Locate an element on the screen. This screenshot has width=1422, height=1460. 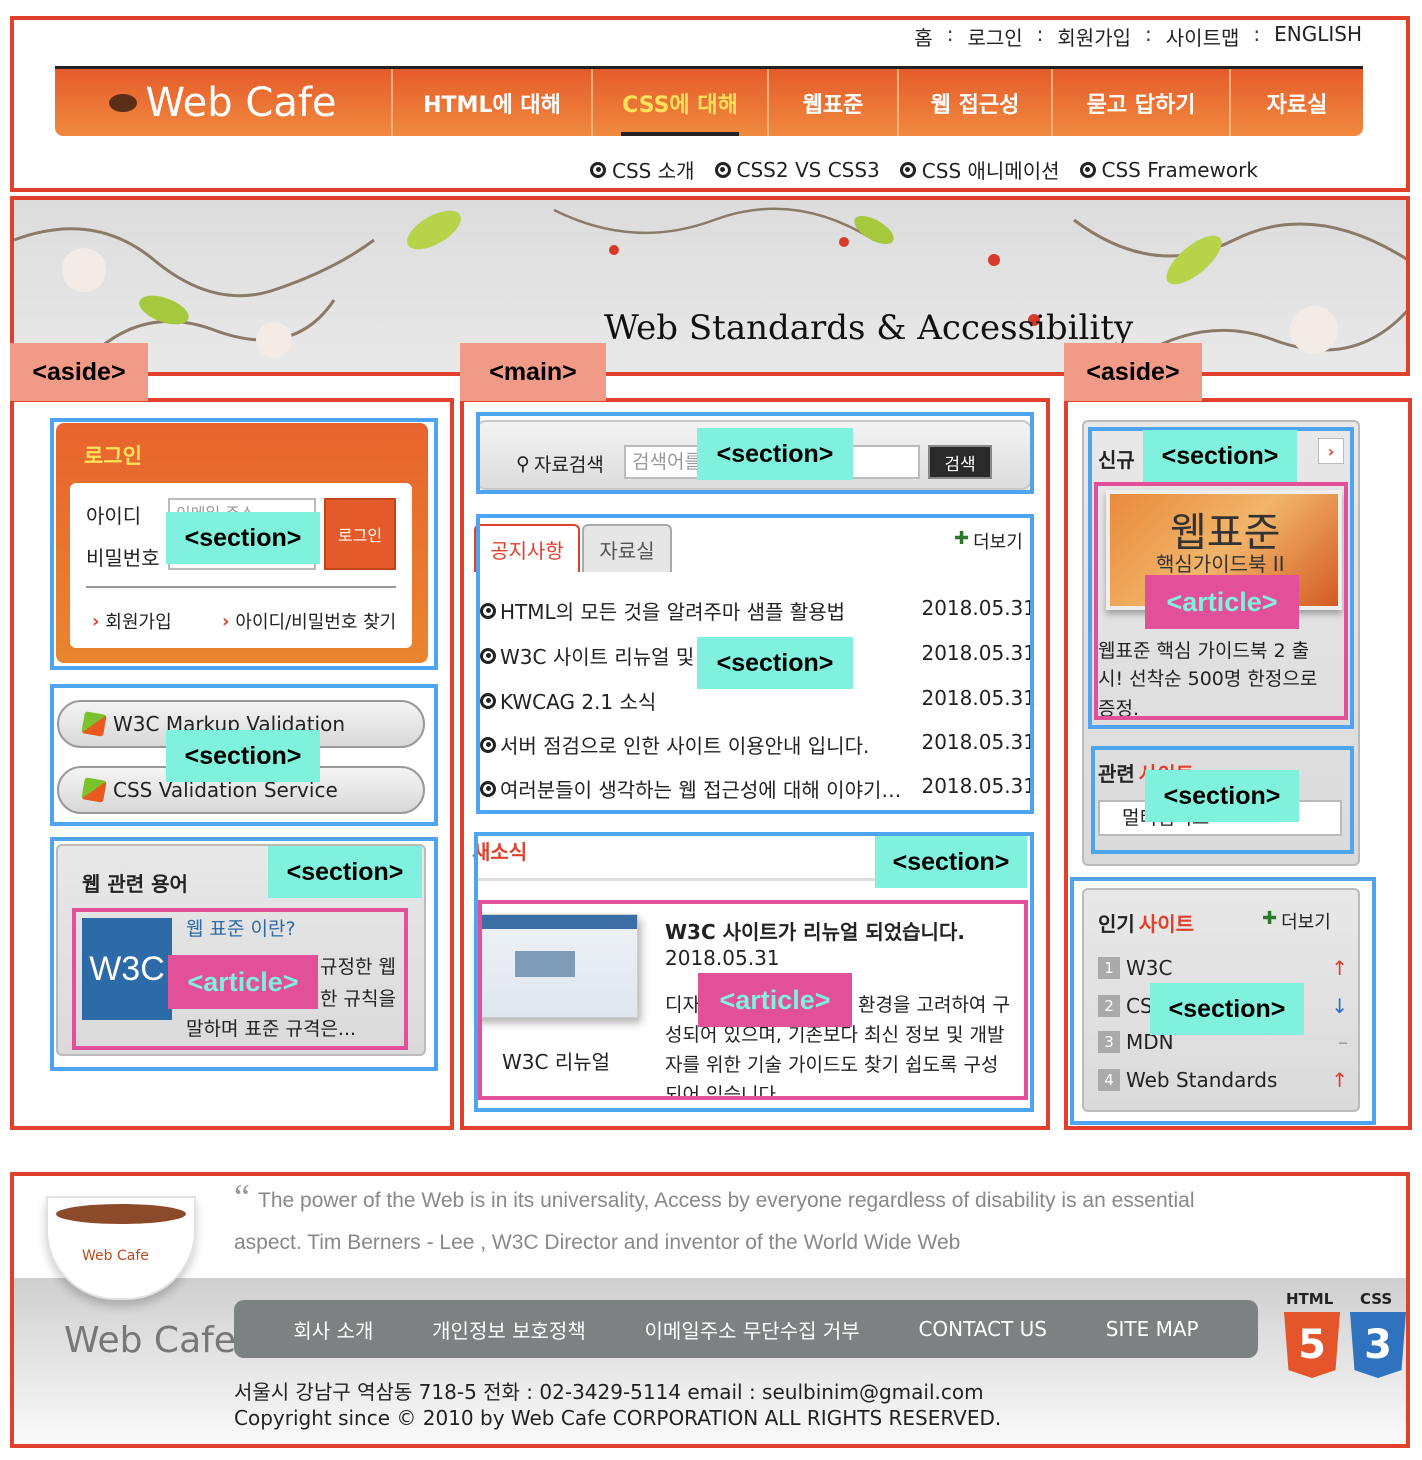
html5-label: HTML is located at coordinates (1310, 1299).